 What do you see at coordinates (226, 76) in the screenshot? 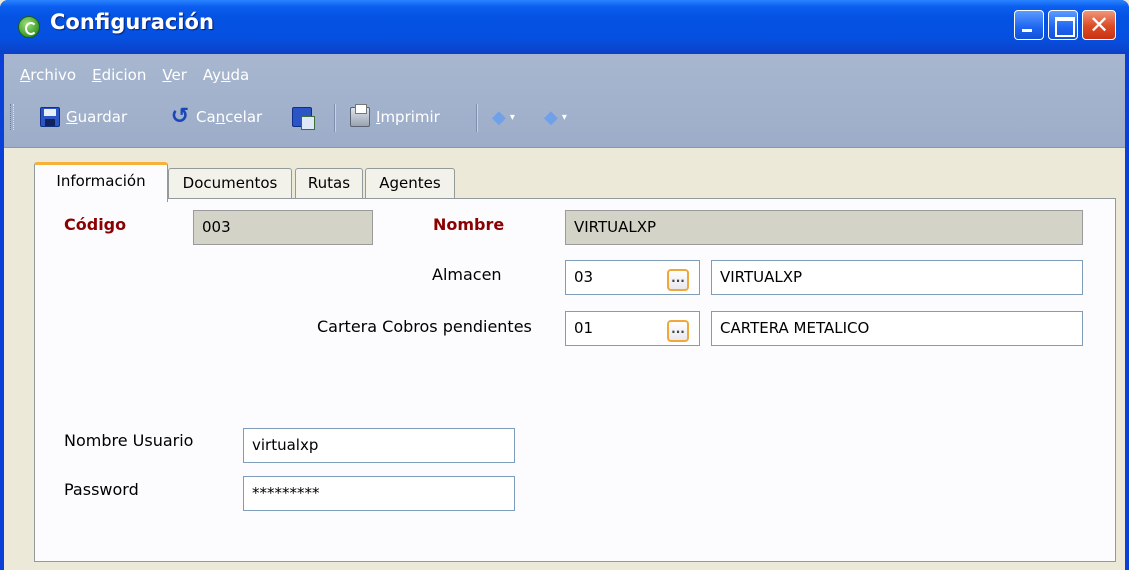
I see `menu-ayuda: Ayuda` at bounding box center [226, 76].